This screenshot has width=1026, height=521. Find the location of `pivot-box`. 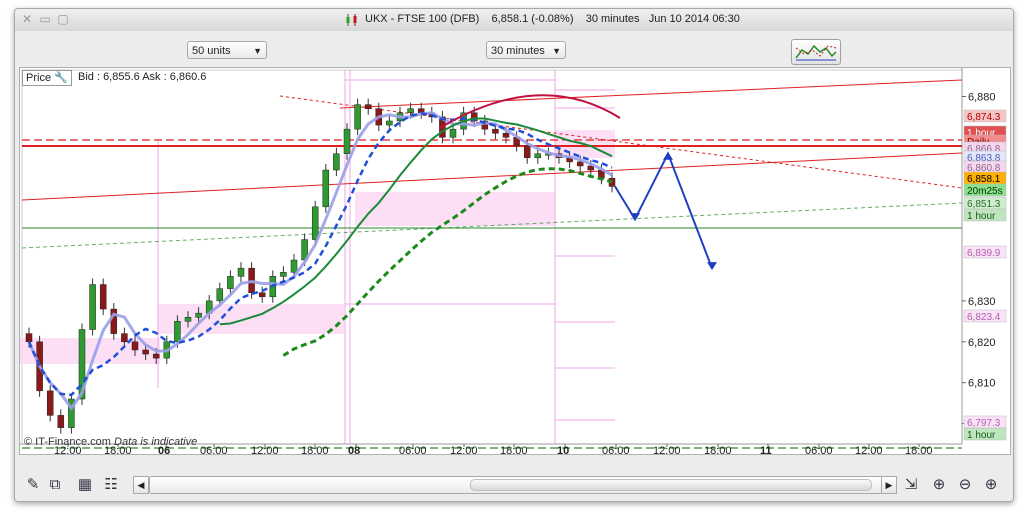

pivot-box is located at coordinates (455, 209).